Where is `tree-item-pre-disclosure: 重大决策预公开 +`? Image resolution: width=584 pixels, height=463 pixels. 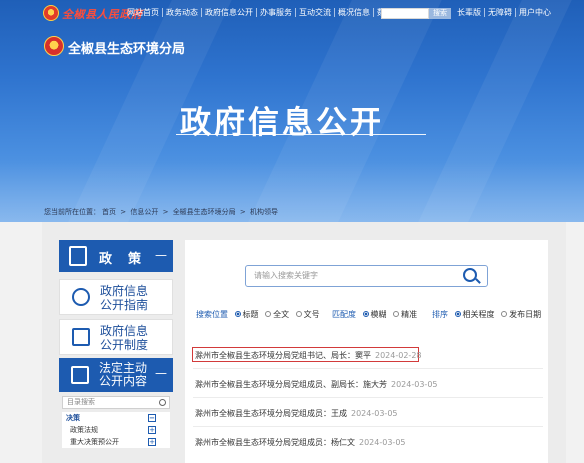
tree-item-pre-disclosure: 重大决策预公开 + is located at coordinates (116, 442).